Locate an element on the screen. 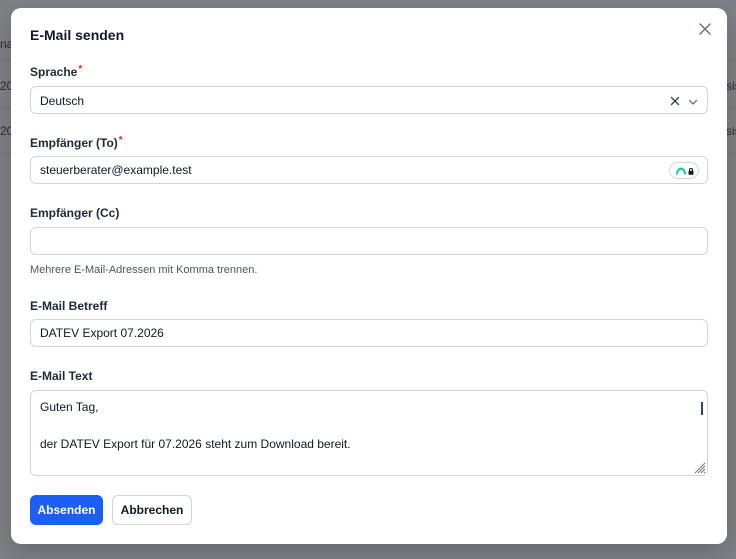 The height and width of the screenshot is (559, 736). language-label: Sprache* is located at coordinates (56, 71).